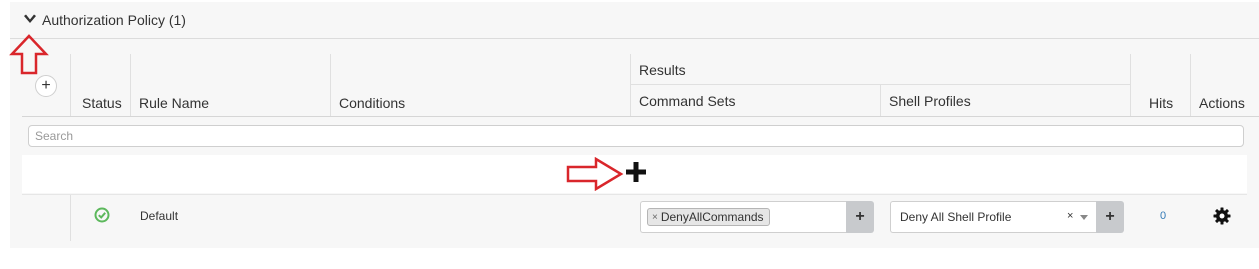  I want to click on section-title: Authorization Policy (1), so click(114, 20).